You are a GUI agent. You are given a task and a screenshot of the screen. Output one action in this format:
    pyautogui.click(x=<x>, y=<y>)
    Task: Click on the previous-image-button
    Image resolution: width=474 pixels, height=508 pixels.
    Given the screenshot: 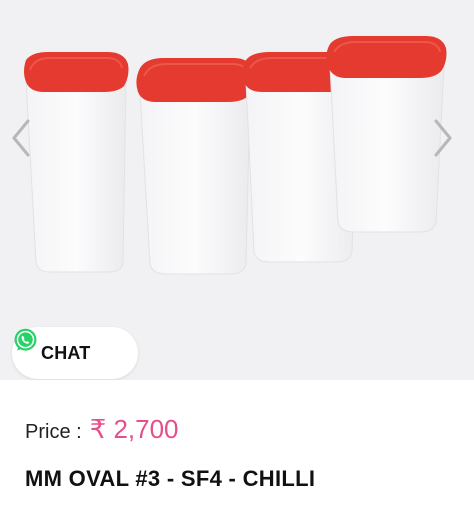 What is the action you would take?
    pyautogui.click(x=25, y=141)
    